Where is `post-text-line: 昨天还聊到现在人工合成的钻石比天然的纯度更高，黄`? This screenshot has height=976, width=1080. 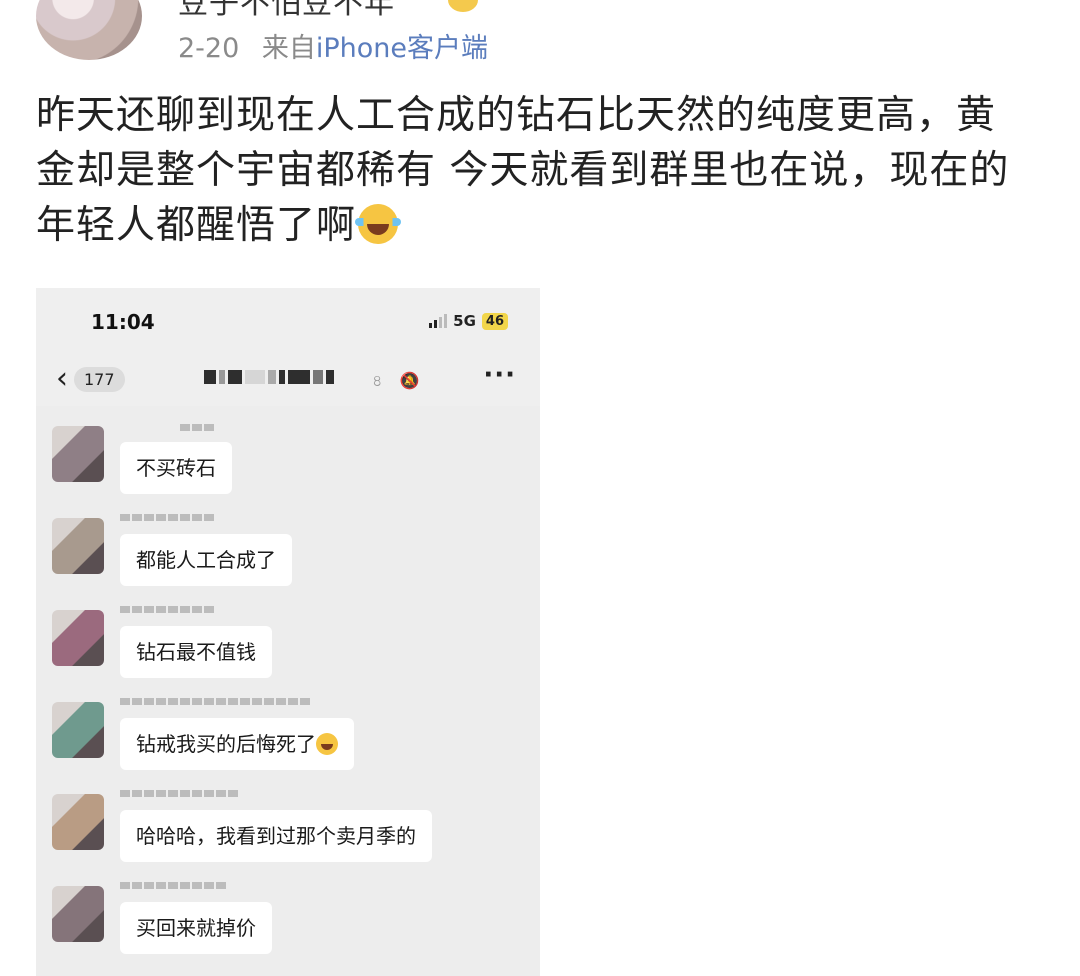 post-text-line: 昨天还聊到现在人工合成的钻石比天然的纯度更高，黄 is located at coordinates (516, 115).